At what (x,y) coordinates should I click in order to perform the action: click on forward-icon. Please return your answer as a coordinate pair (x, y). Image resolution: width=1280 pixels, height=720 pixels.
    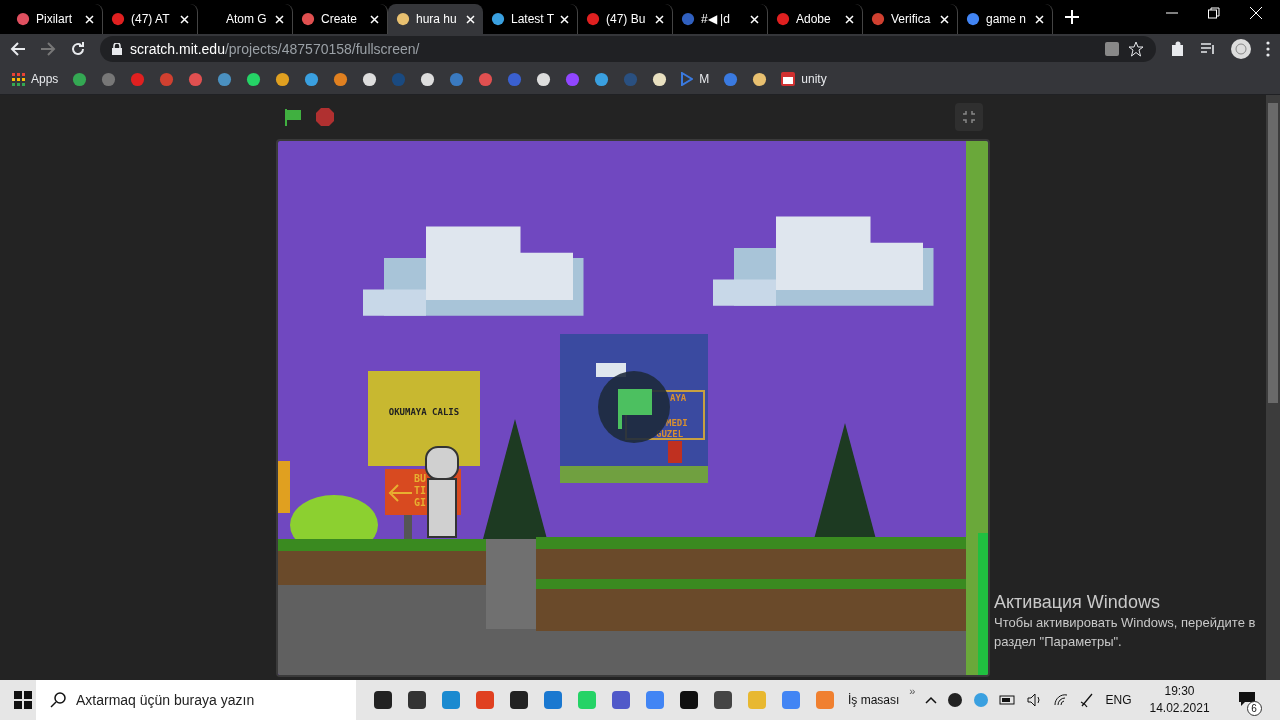
    Looking at the image, I should click on (48, 49).